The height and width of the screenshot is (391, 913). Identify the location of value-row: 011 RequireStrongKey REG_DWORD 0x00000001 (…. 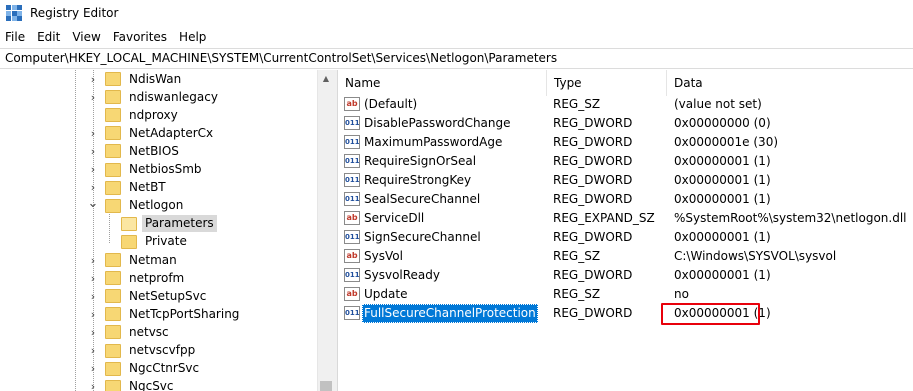
(625, 180).